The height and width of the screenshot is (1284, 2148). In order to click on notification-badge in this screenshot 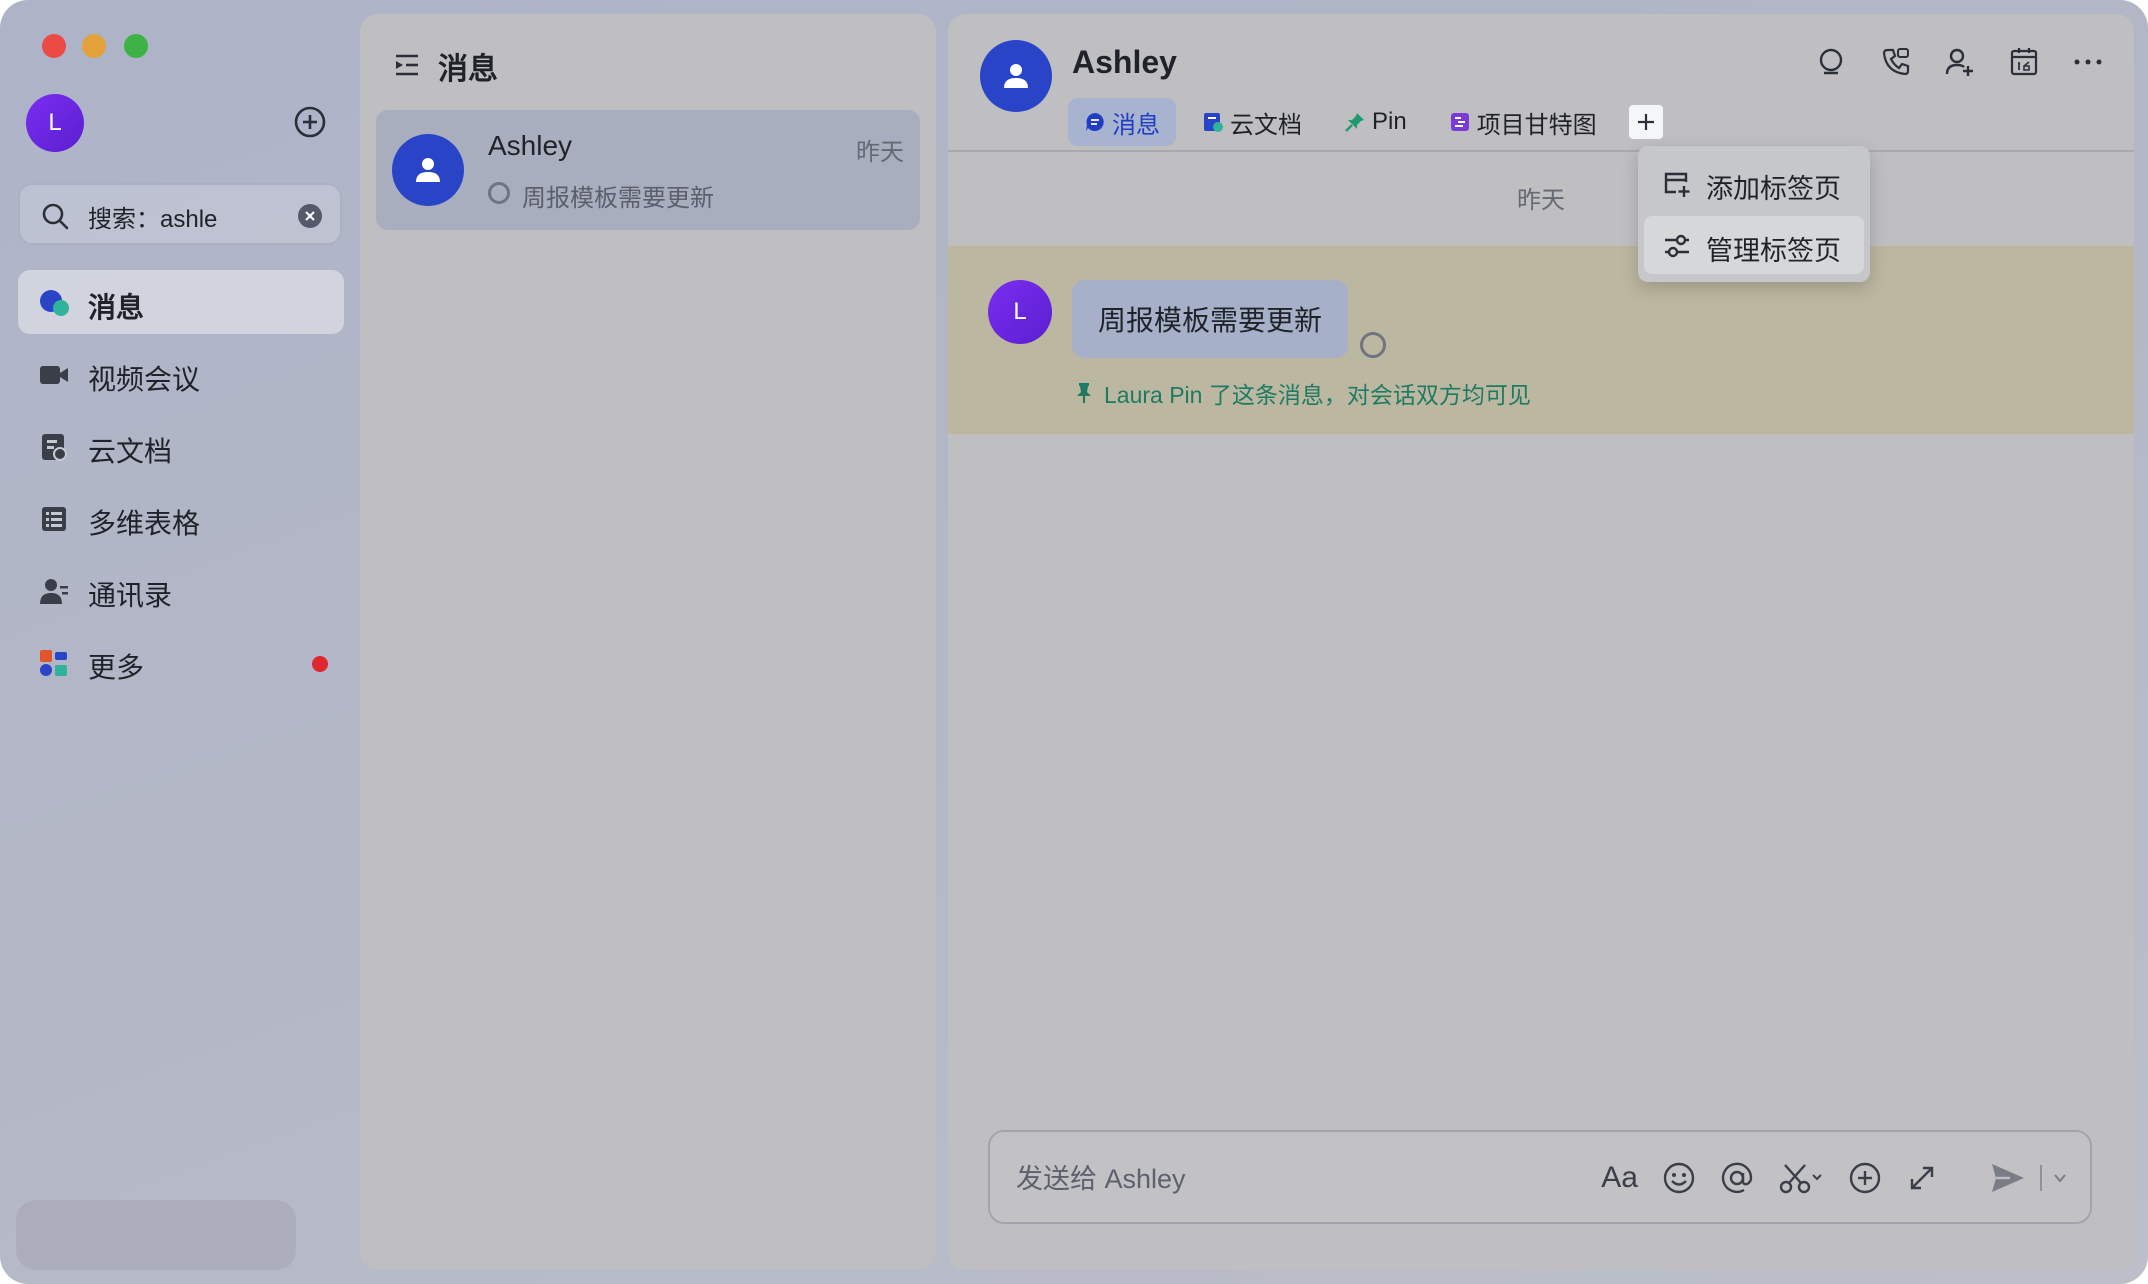, I will do `click(320, 664)`.